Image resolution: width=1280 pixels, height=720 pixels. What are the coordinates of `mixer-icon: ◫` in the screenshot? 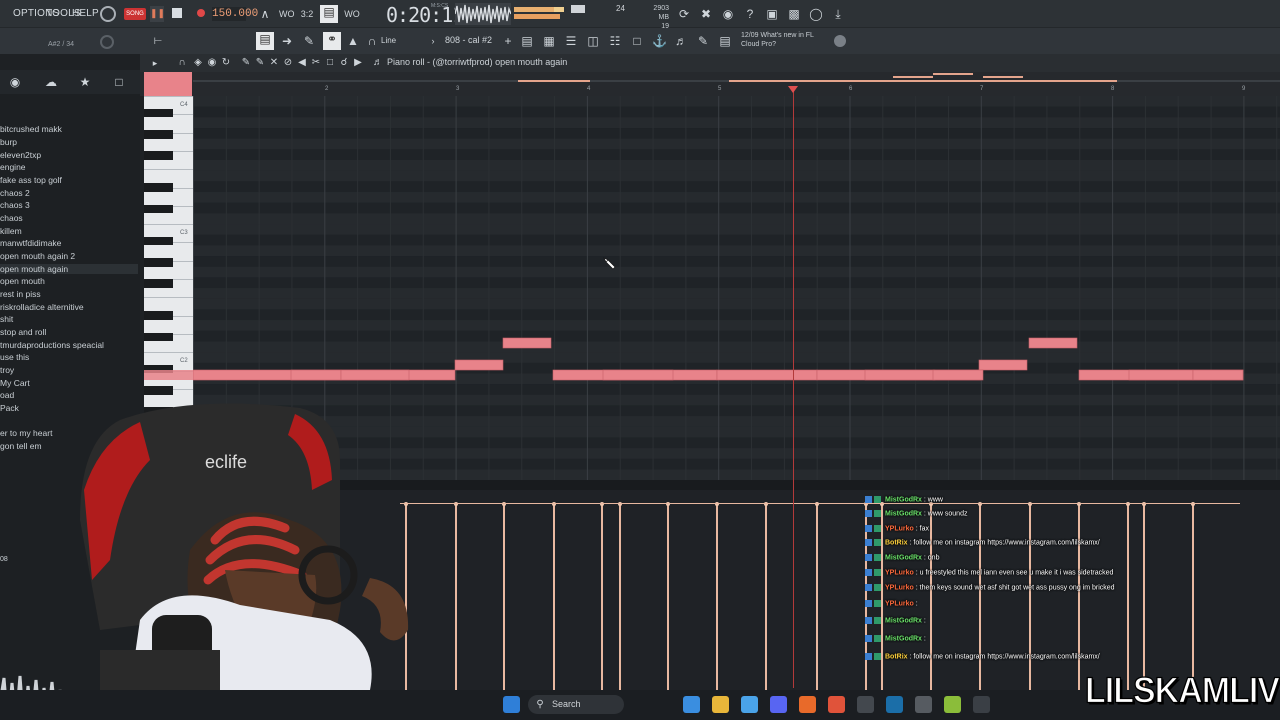 It's located at (593, 41).